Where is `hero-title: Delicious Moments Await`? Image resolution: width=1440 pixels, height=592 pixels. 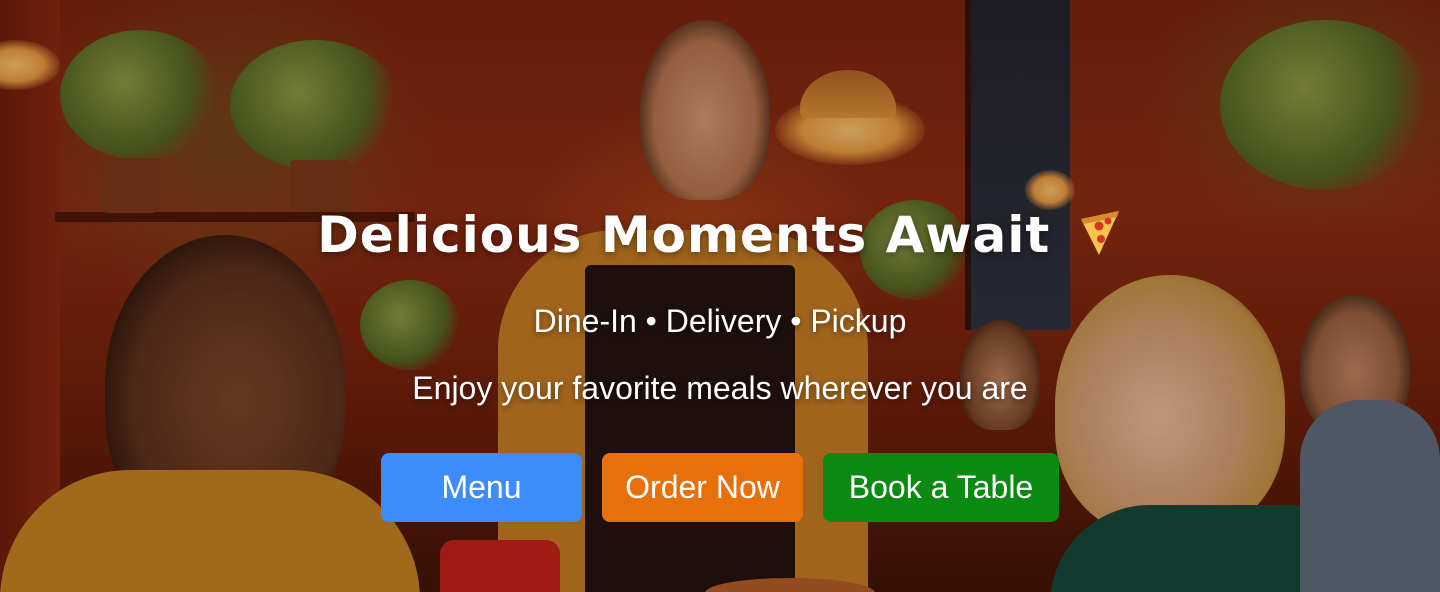
hero-title: Delicious Moments Await is located at coordinates (720, 237).